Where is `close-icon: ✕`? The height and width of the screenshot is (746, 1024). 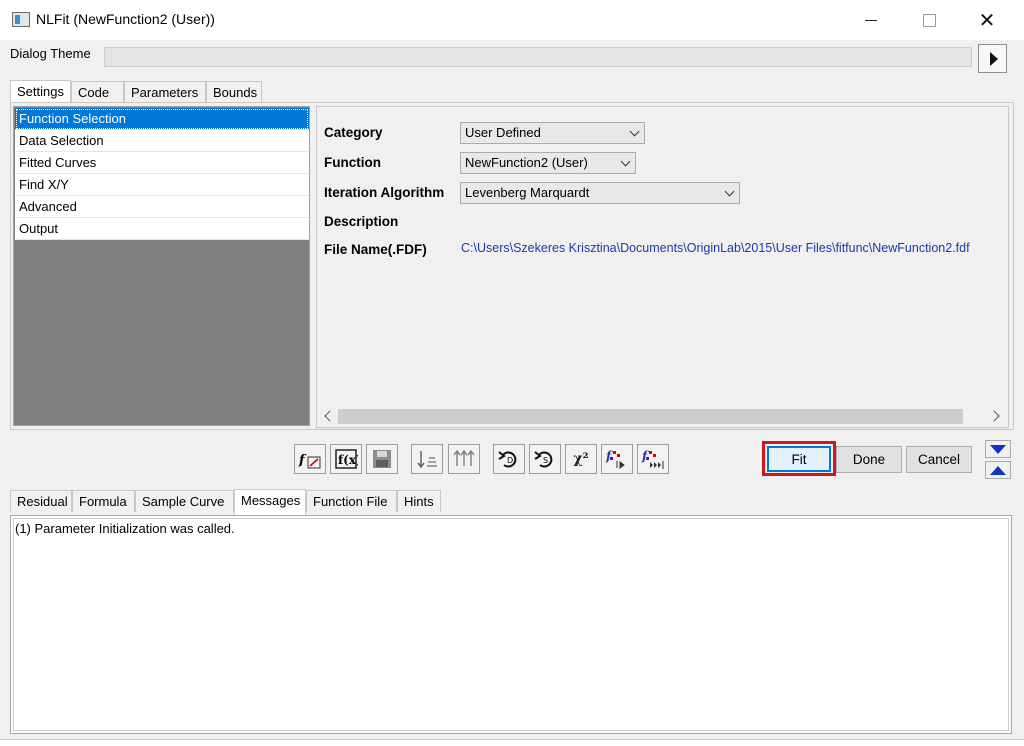 close-icon: ✕ is located at coordinates (987, 20).